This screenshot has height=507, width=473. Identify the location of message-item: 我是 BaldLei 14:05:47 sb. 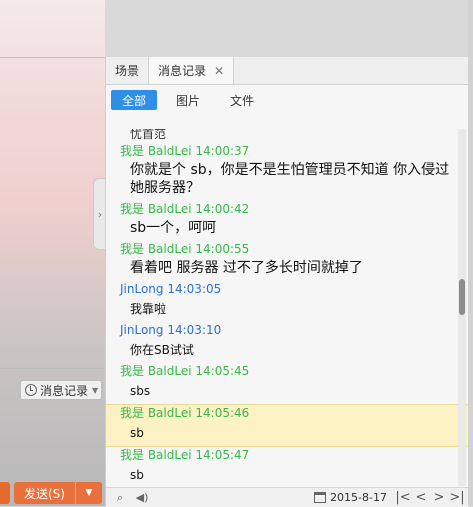
(287, 466).